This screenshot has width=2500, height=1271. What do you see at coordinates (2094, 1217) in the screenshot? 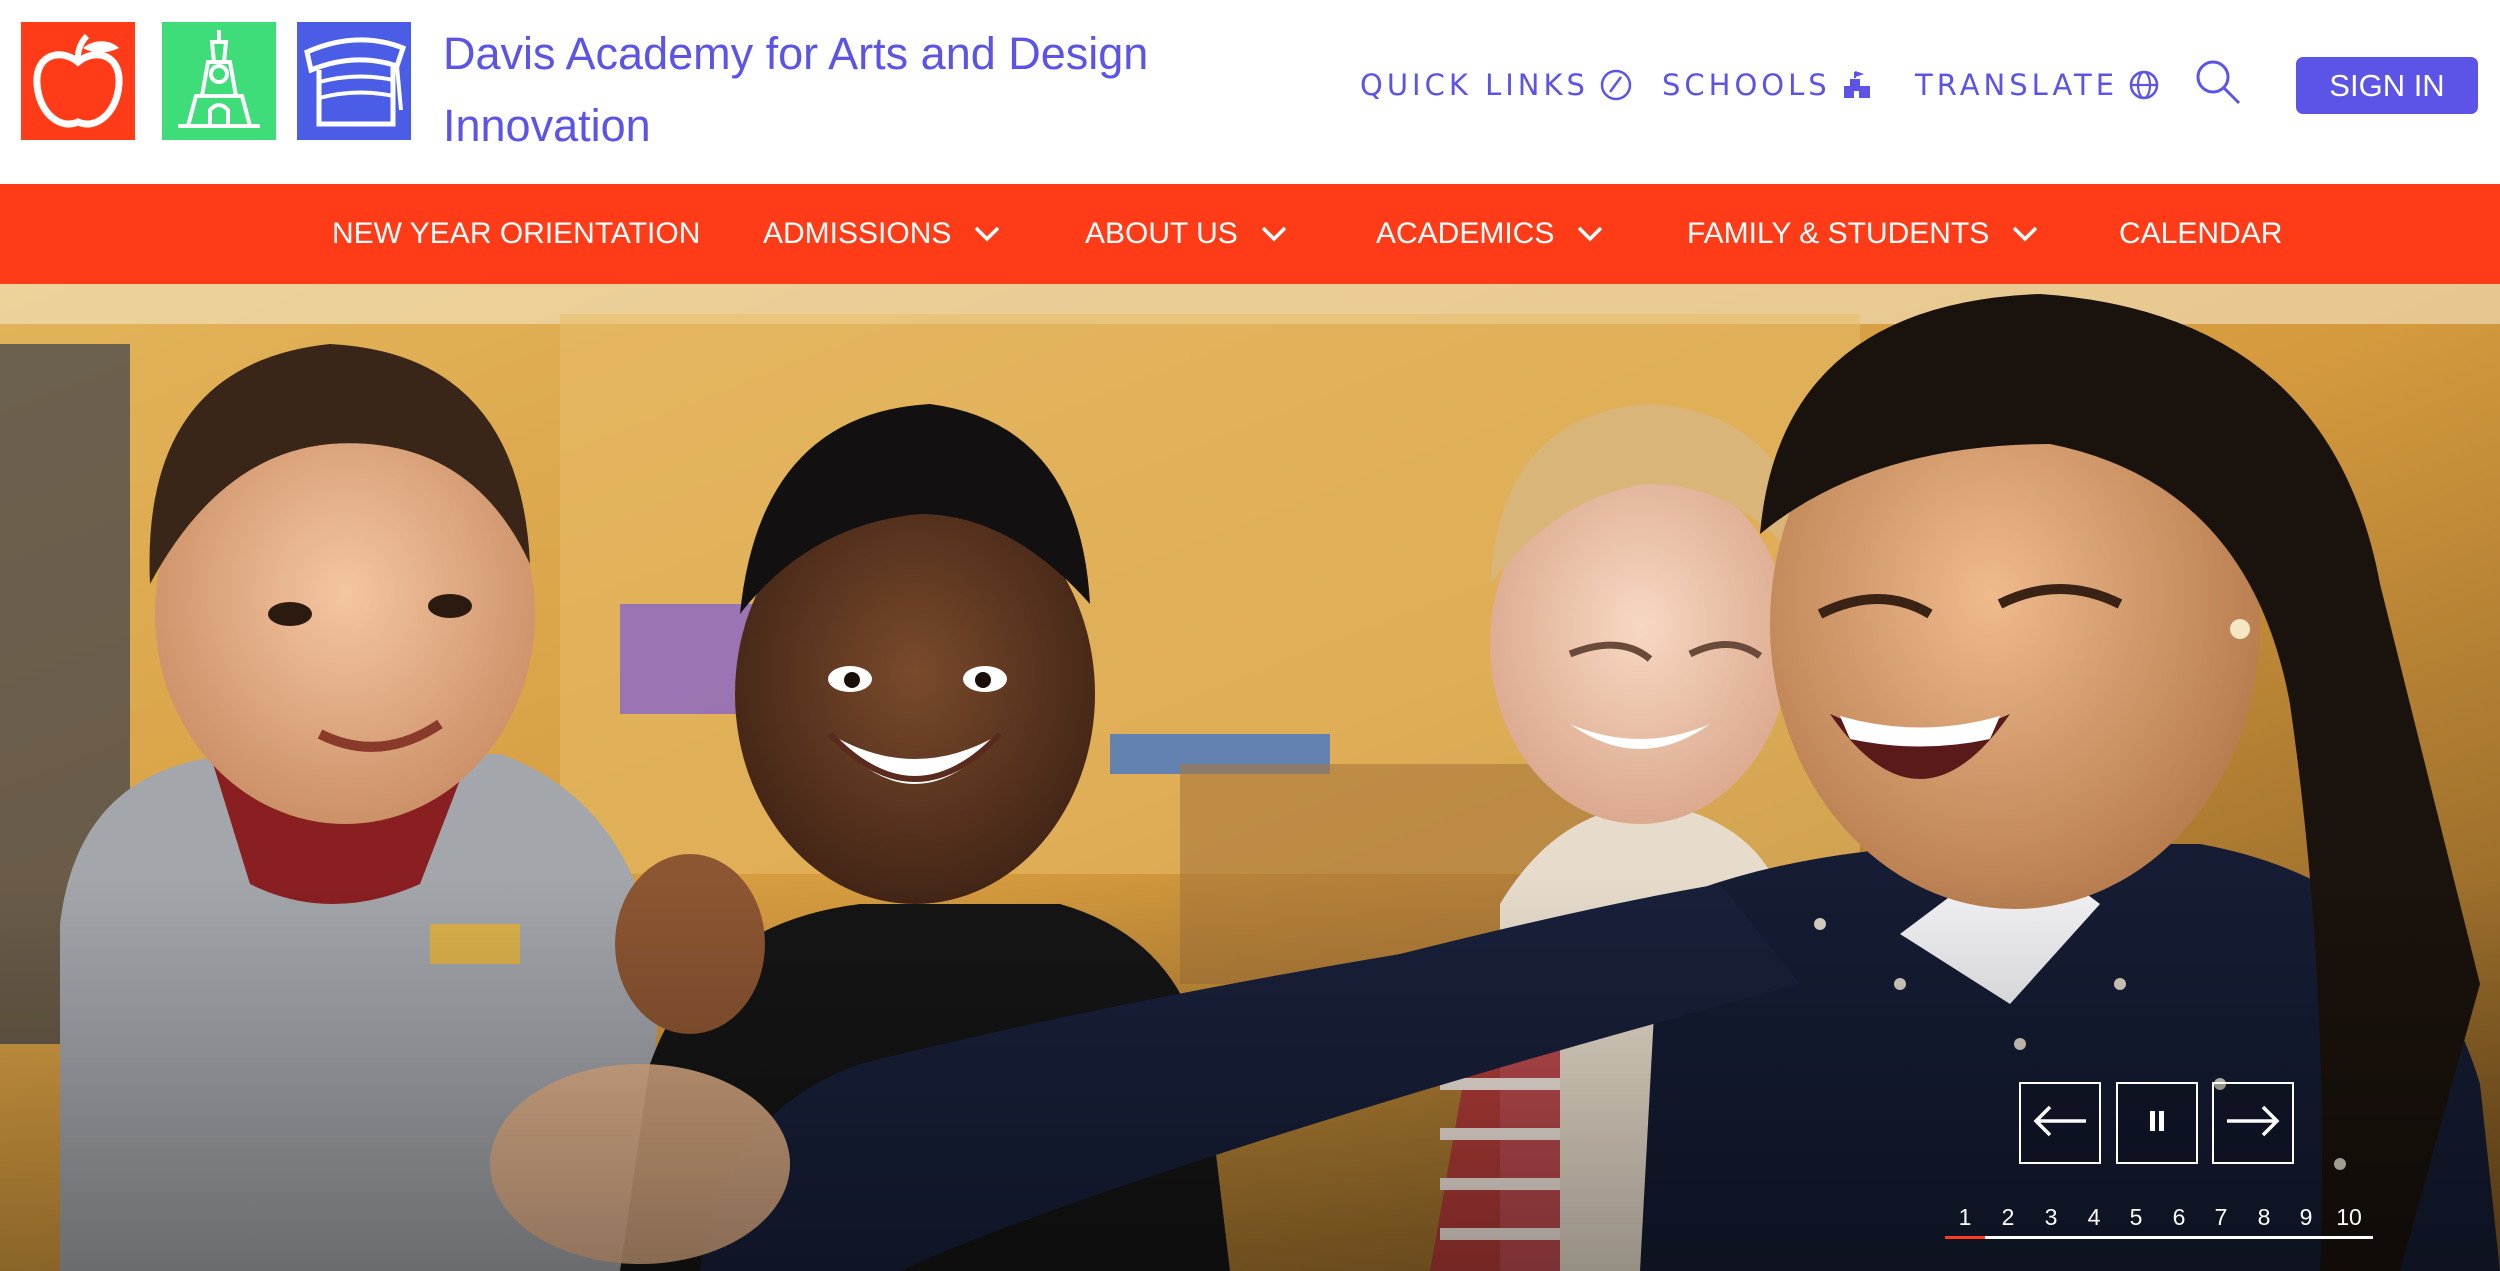
I see `carousel-dot: 4` at bounding box center [2094, 1217].